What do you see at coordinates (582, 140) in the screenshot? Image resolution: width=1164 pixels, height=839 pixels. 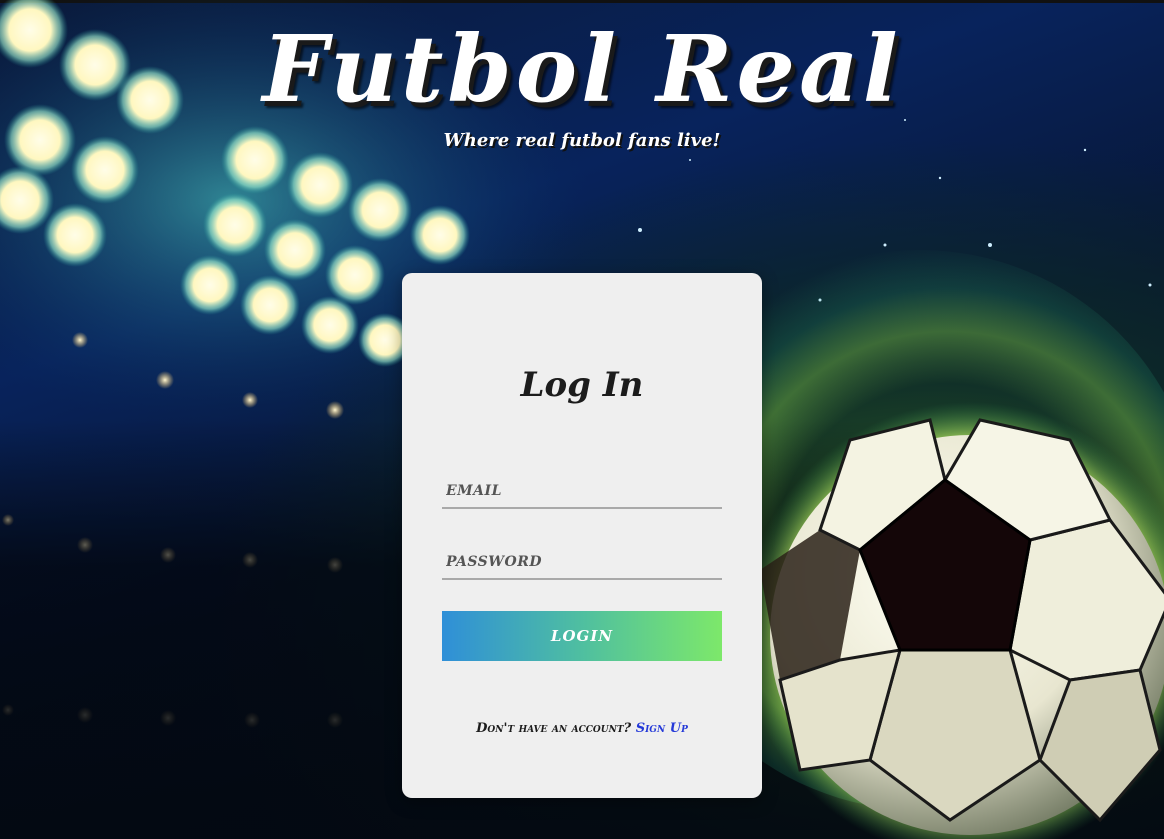 I see `site-tagline: Where real futbol fans live!` at bounding box center [582, 140].